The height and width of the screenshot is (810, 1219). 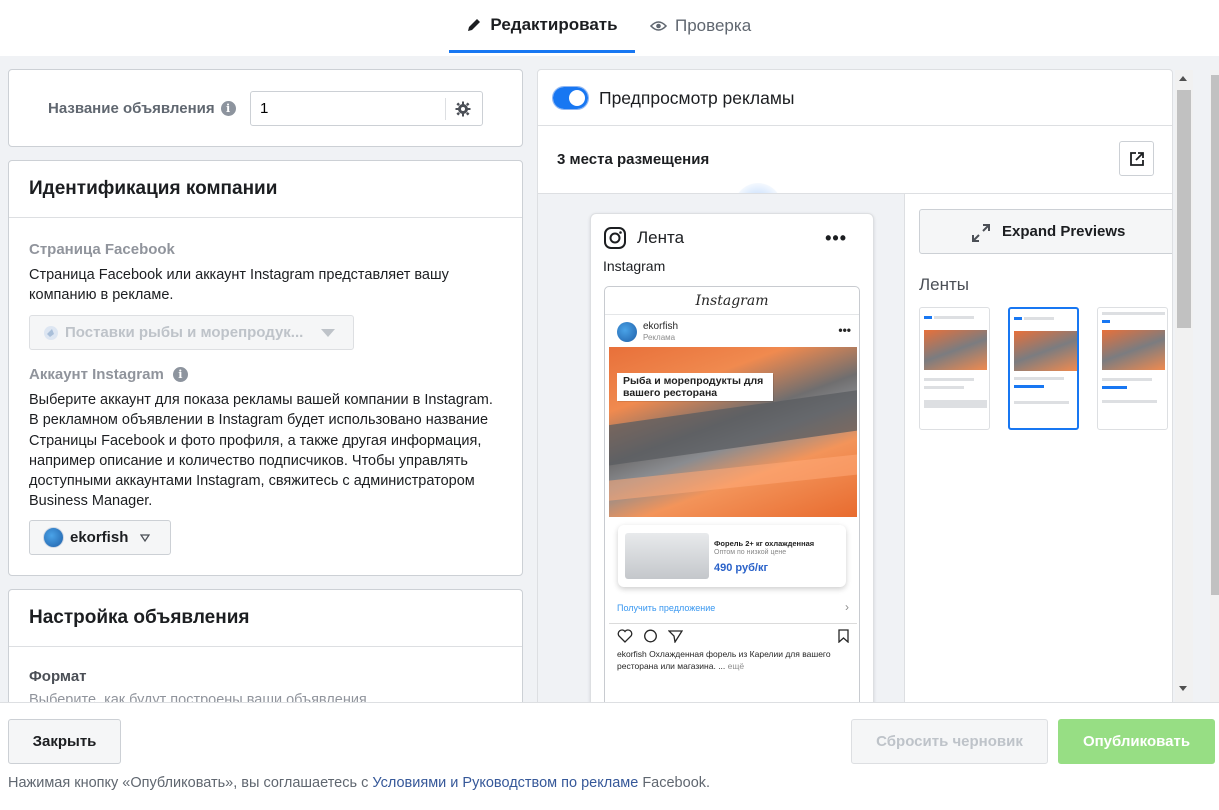 I want to click on tab-review: Проверка, so click(x=700, y=26).